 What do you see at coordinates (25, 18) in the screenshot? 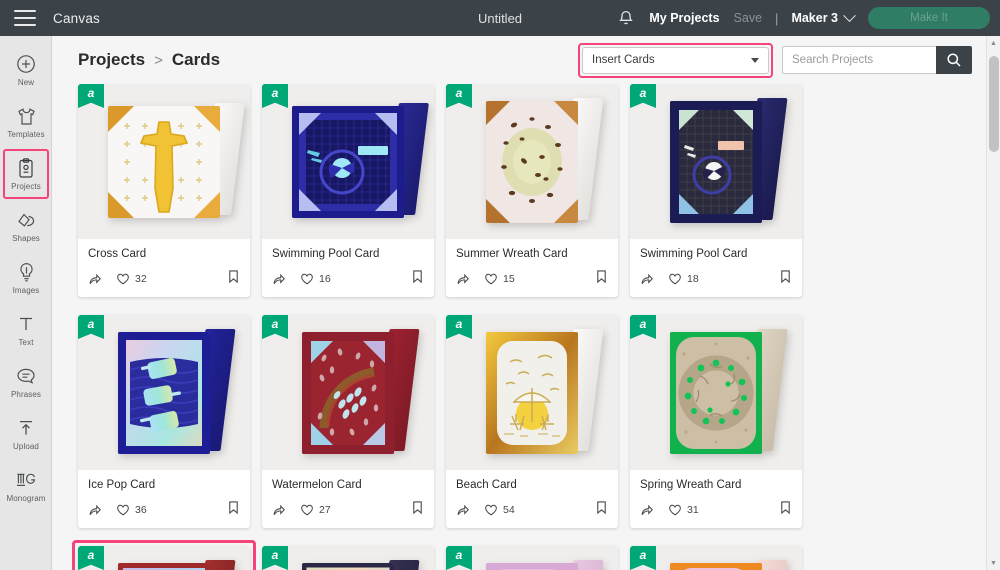
I see `hamburger-icon` at bounding box center [25, 18].